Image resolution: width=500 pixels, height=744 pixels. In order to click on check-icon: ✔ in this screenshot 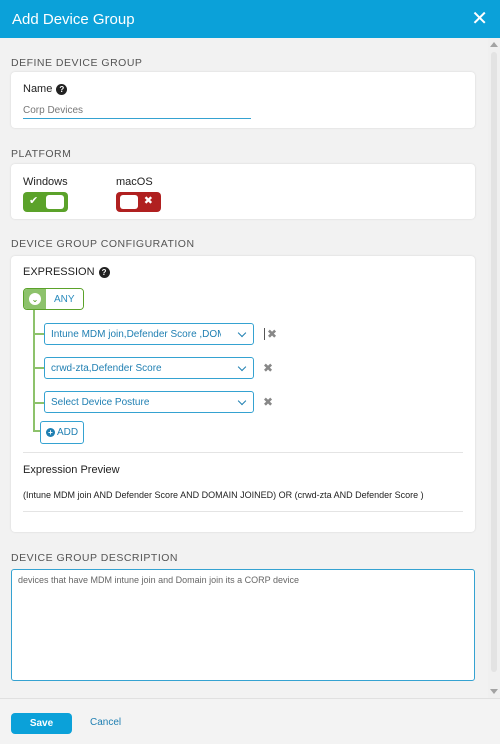, I will do `click(34, 201)`.